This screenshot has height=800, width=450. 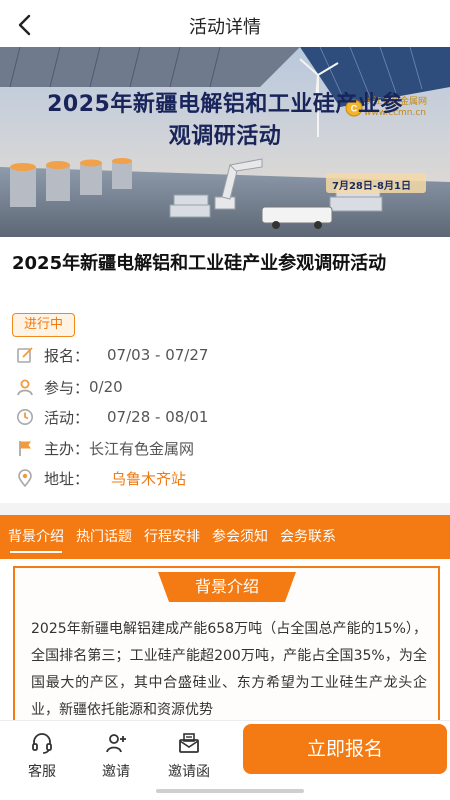 I want to click on section-divider, so click(x=225, y=509).